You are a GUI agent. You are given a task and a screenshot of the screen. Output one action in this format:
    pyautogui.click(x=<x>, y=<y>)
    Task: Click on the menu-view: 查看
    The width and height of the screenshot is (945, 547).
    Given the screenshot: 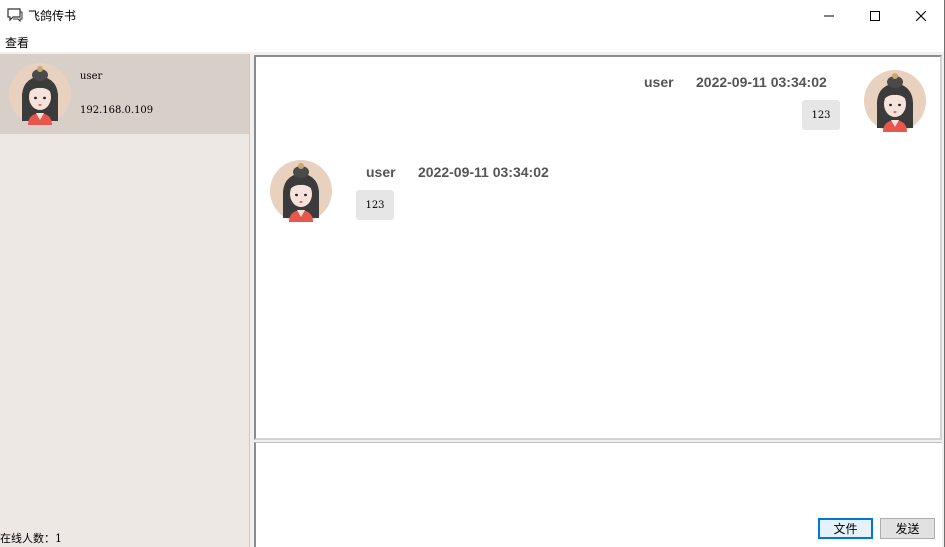 What is the action you would take?
    pyautogui.click(x=17, y=42)
    